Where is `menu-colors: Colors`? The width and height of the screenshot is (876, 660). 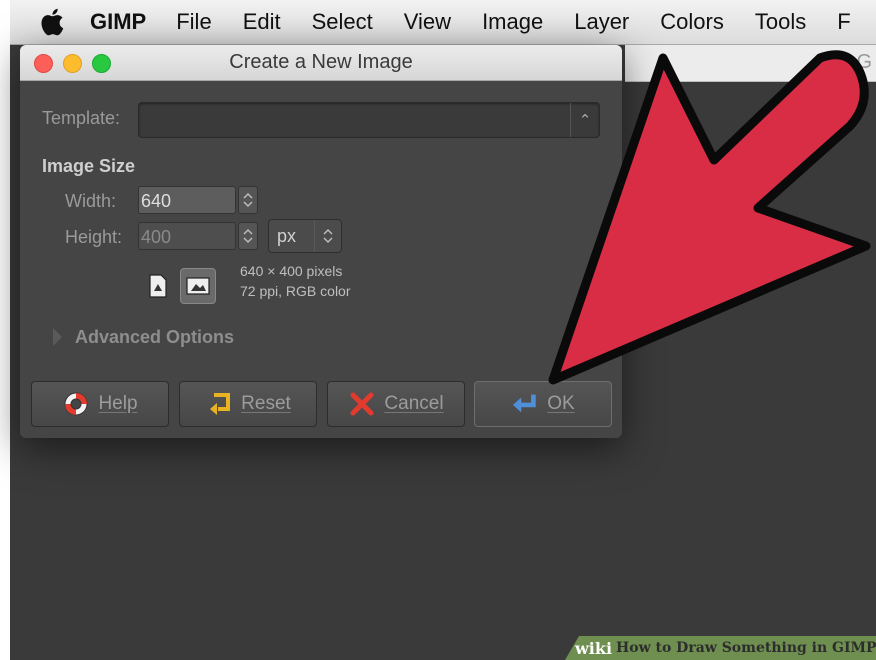
menu-colors: Colors is located at coordinates (692, 22).